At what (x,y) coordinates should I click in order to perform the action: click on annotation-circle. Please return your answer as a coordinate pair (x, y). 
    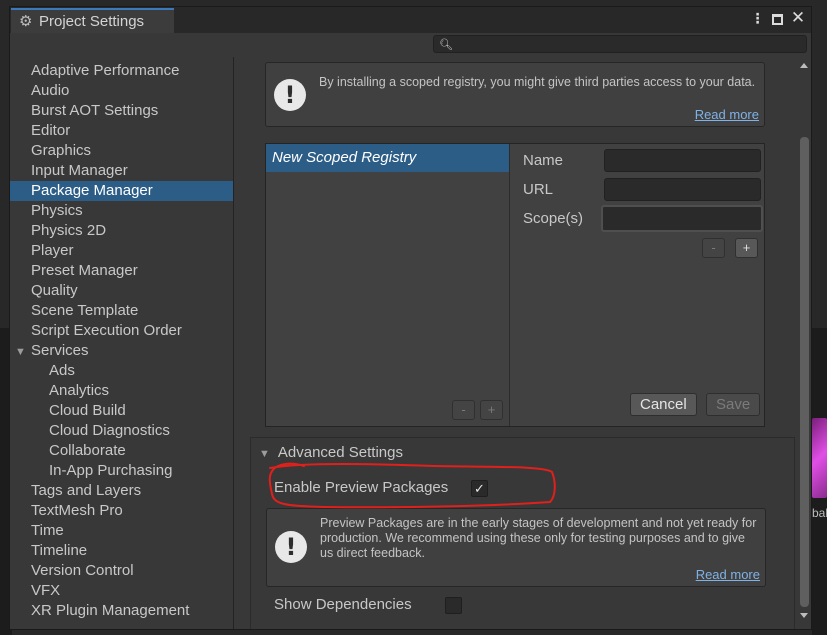
    Looking at the image, I should click on (412, 485).